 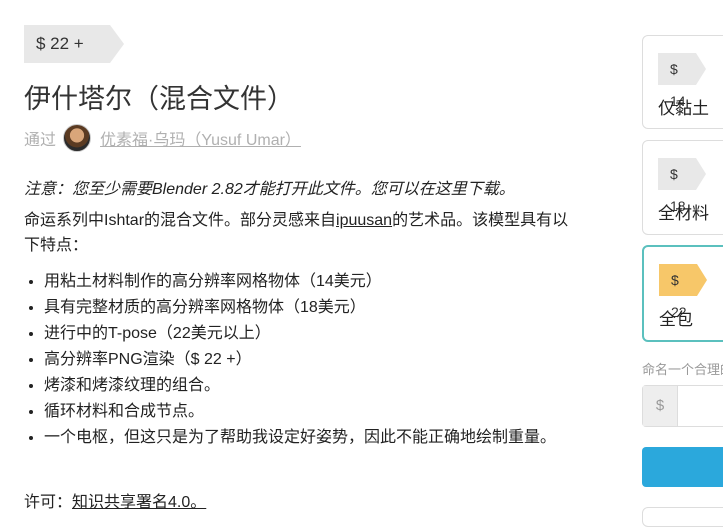 I want to click on byline: 通过 优素福·乌玛（Yusuf Umar）, so click(x=162, y=138).